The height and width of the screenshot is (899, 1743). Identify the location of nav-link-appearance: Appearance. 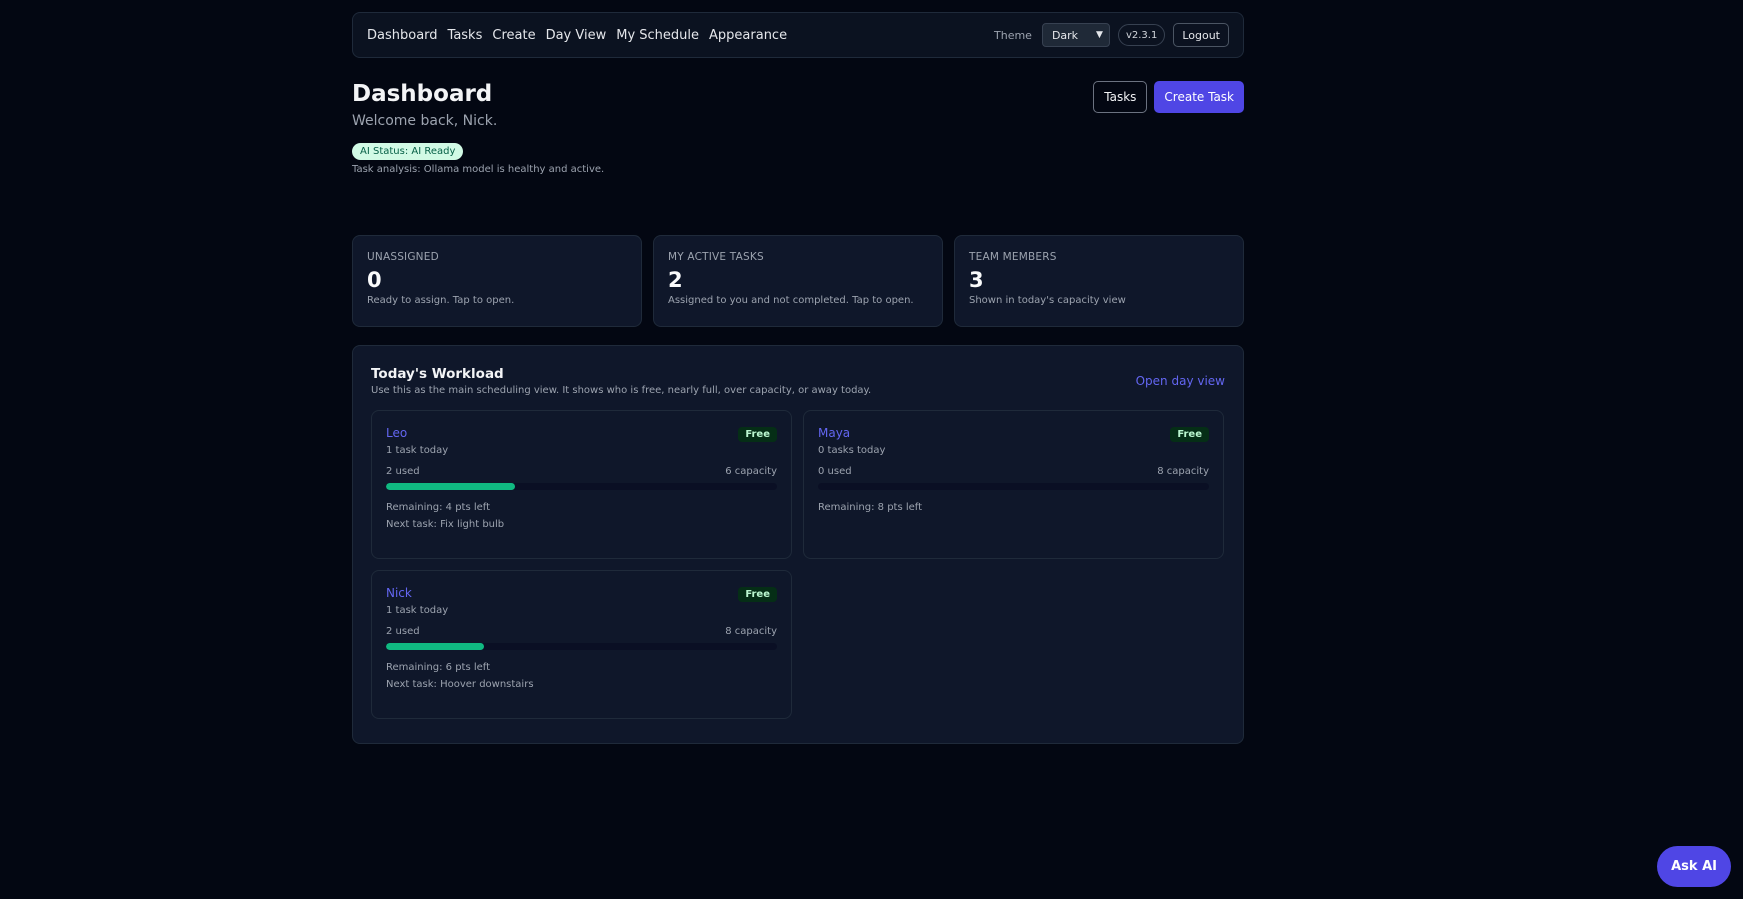
(748, 35).